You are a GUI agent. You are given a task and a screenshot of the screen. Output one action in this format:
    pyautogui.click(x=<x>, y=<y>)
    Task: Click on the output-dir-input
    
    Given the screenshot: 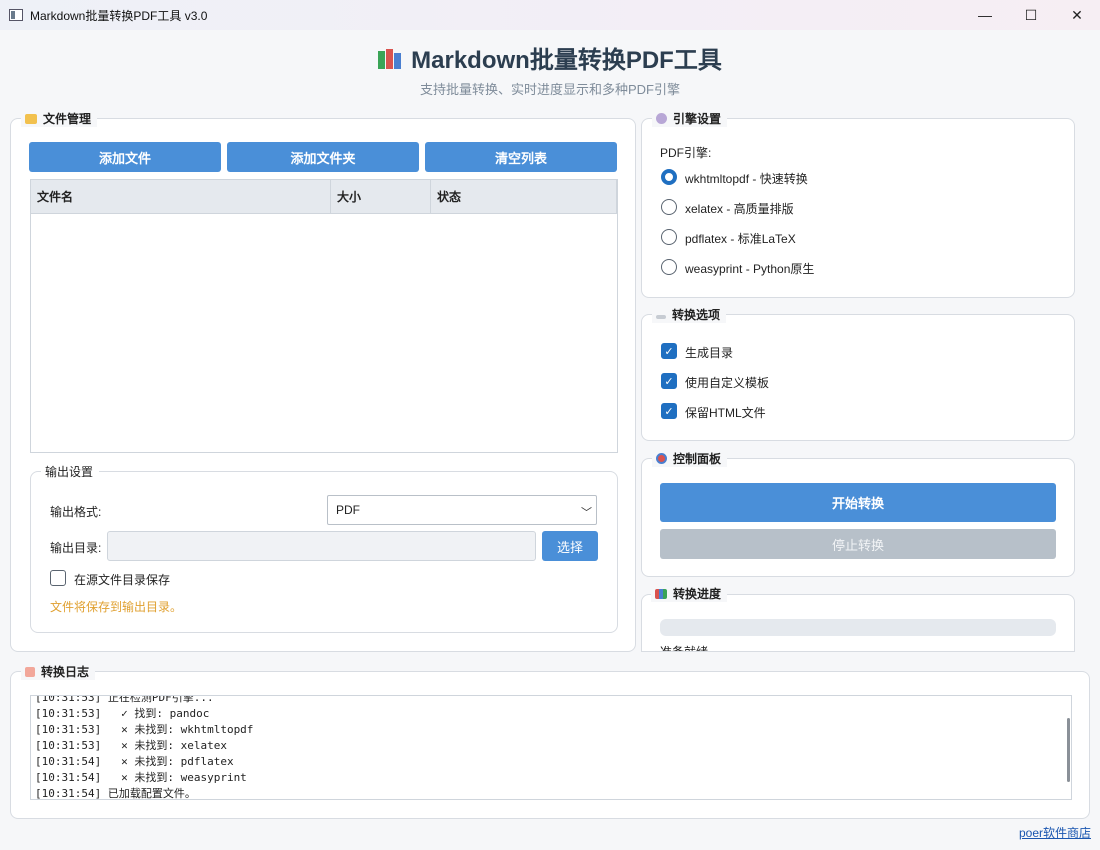 What is the action you would take?
    pyautogui.click(x=321, y=546)
    